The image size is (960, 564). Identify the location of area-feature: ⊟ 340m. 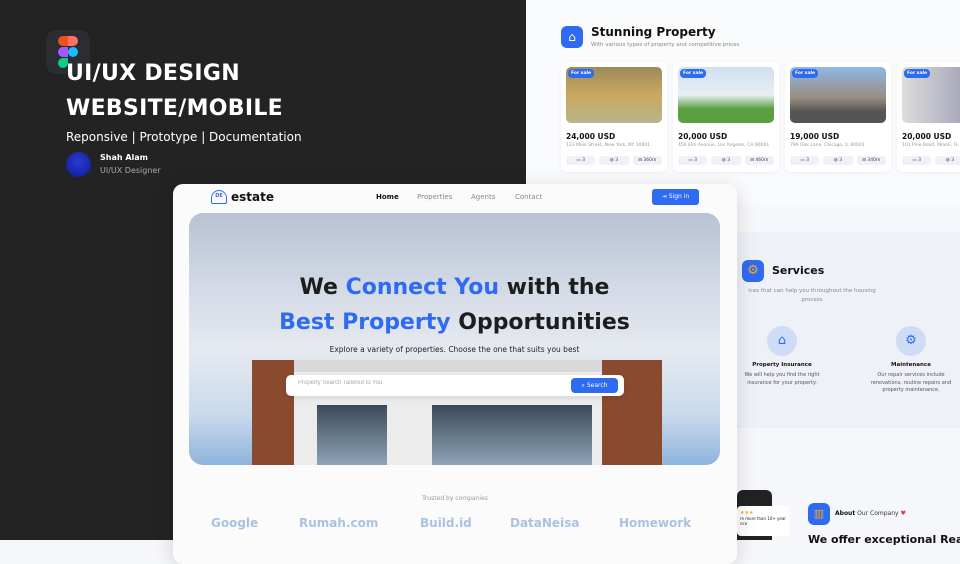
(871, 160).